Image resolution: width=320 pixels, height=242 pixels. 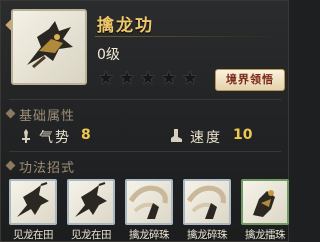 I want to click on section-title-attributes: 基础属性, so click(x=47, y=114).